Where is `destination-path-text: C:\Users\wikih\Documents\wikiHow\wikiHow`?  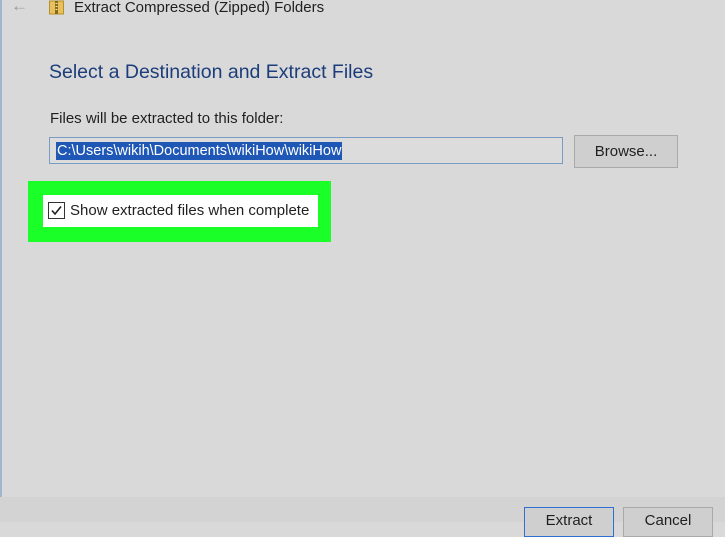
destination-path-text: C:\Users\wikih\Documents\wikiHow\wikiHow is located at coordinates (199, 151).